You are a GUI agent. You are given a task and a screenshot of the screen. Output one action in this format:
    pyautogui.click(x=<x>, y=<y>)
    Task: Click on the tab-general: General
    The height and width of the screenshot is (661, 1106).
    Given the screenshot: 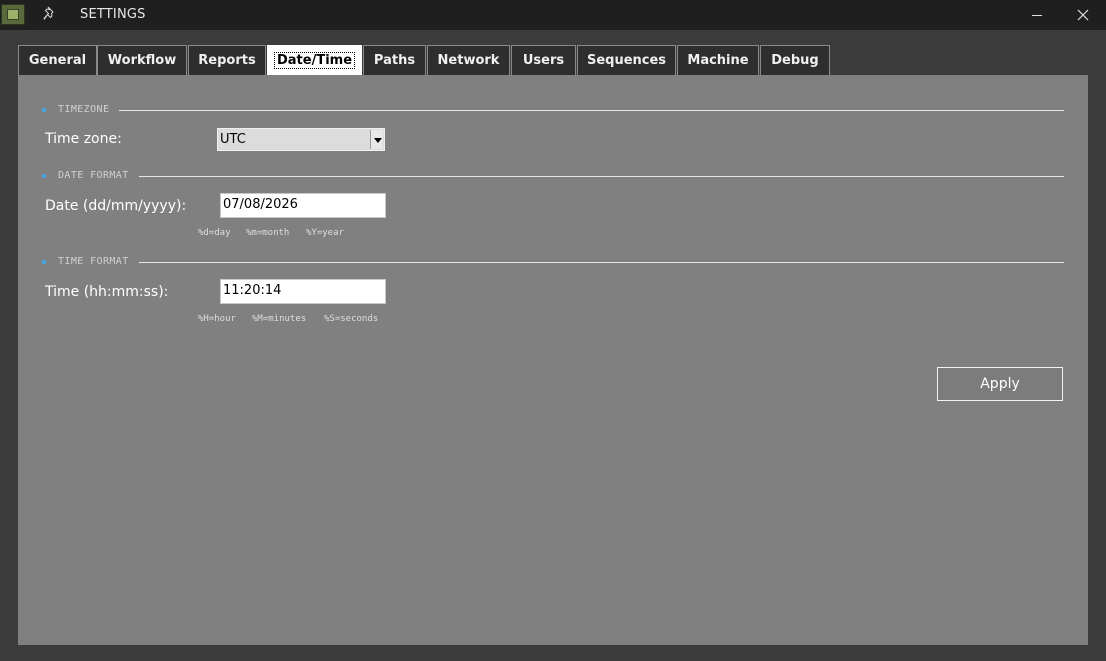 What is the action you would take?
    pyautogui.click(x=57, y=60)
    